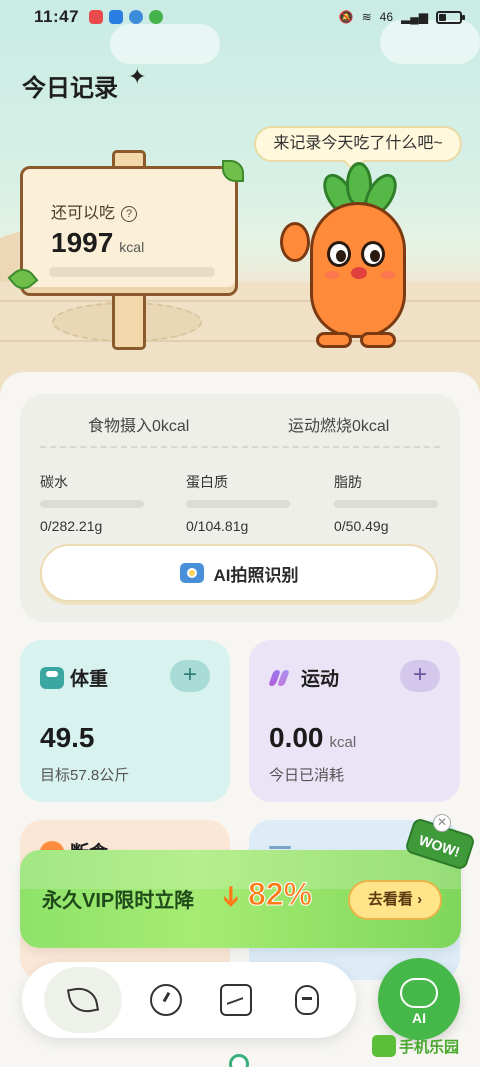 This screenshot has width=480, height=1067. I want to click on scale-icon, so click(52, 677).